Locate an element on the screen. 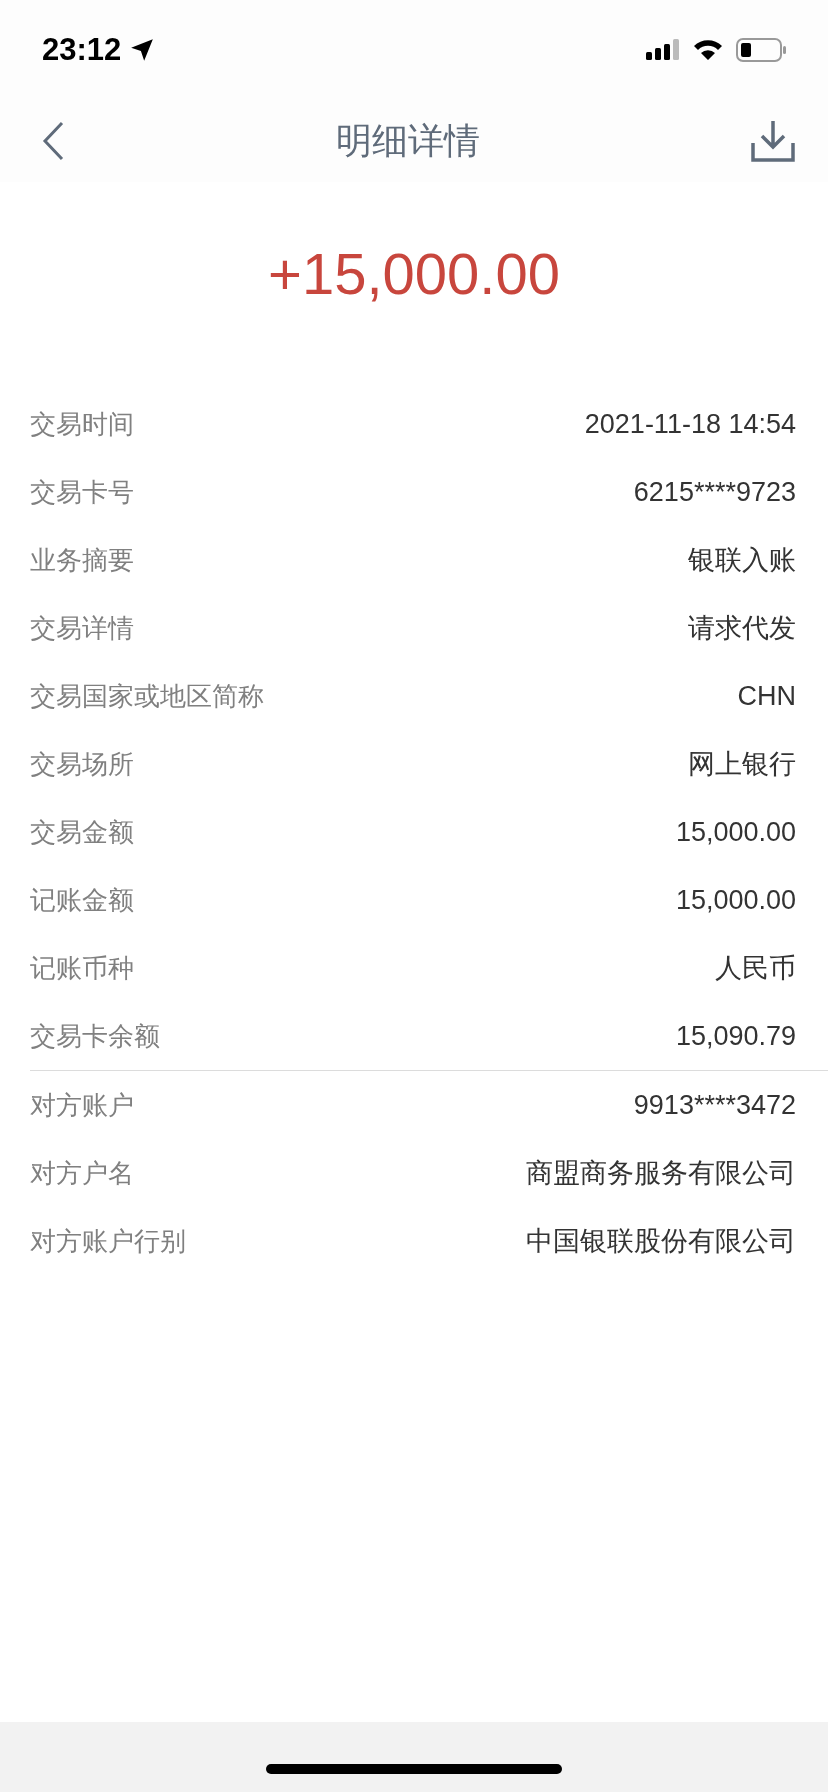 The width and height of the screenshot is (828, 1792). transaction-amount: +15,000.00 is located at coordinates (414, 274).